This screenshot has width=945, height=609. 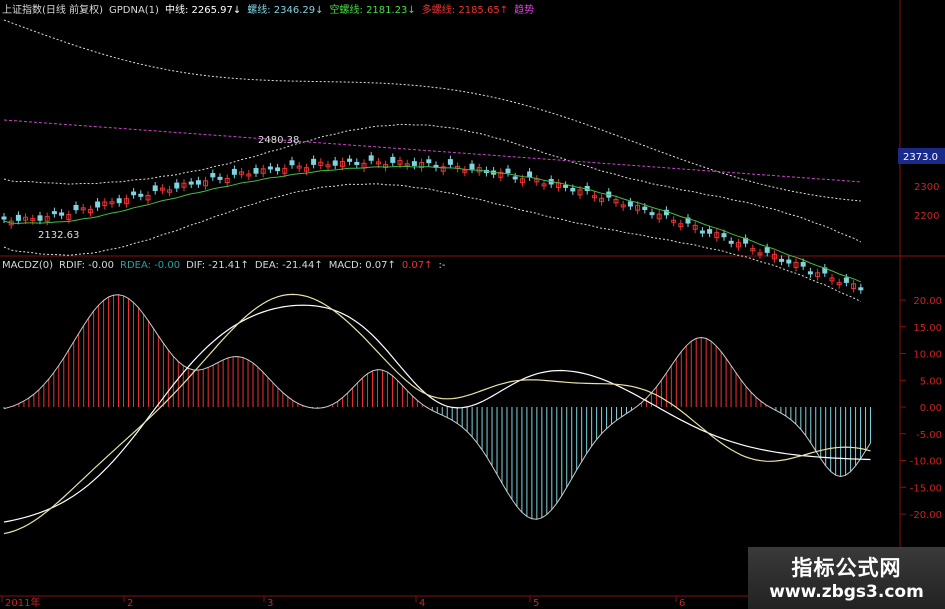 What do you see at coordinates (150, 265) in the screenshot?
I see `legend-entry: RDEA: -0.00` at bounding box center [150, 265].